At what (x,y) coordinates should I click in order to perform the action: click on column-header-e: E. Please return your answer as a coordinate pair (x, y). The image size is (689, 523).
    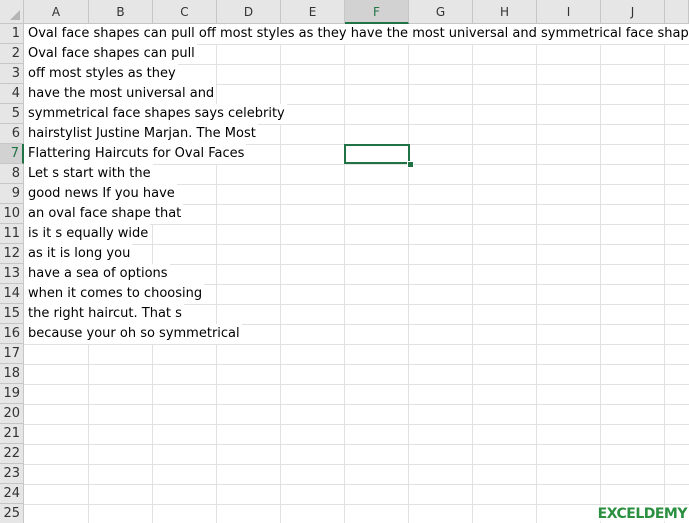
    Looking at the image, I should click on (313, 12).